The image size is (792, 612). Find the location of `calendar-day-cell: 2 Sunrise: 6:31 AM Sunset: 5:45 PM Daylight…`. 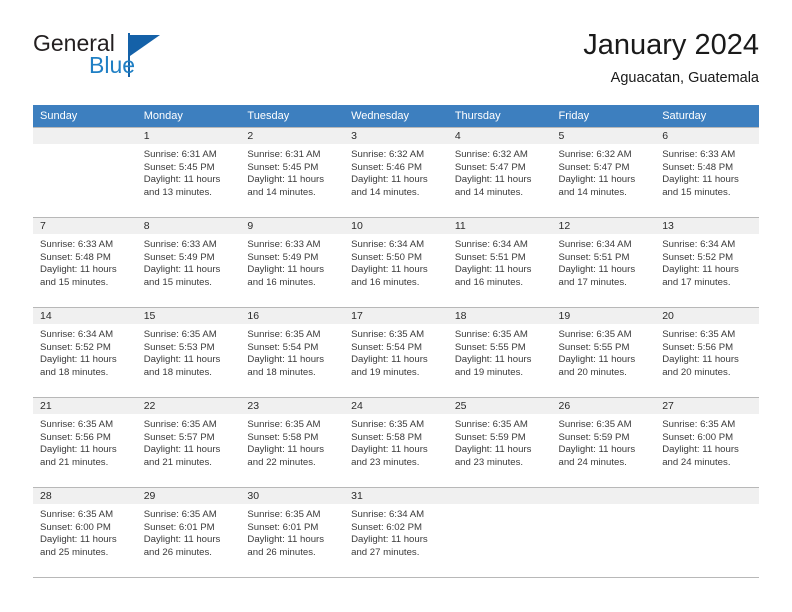

calendar-day-cell: 2 Sunrise: 6:31 AM Sunset: 5:45 PM Daylight… is located at coordinates (292, 172).